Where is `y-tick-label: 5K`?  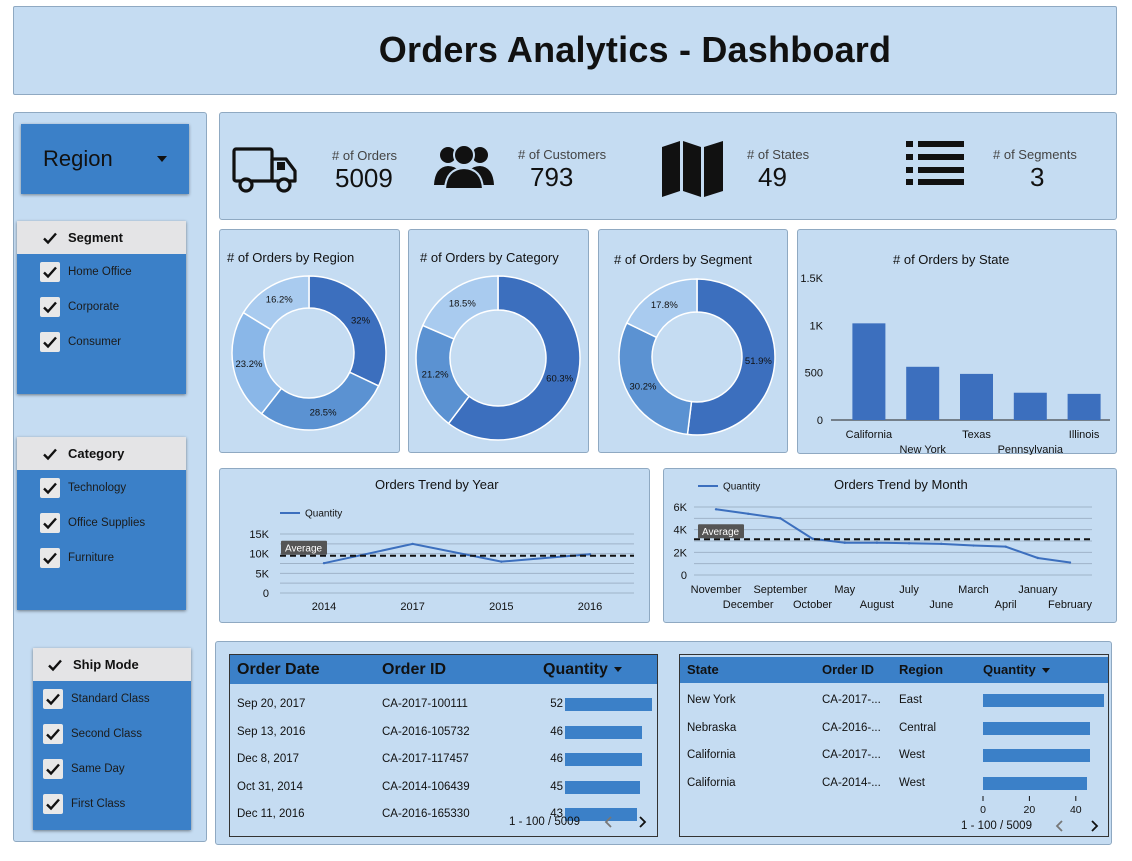 y-tick-label: 5K is located at coordinates (263, 574).